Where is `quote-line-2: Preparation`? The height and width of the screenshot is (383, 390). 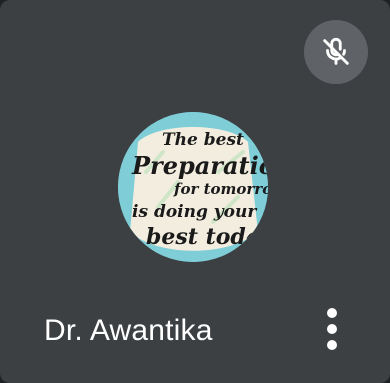 quote-line-2: Preparation is located at coordinates (200, 165).